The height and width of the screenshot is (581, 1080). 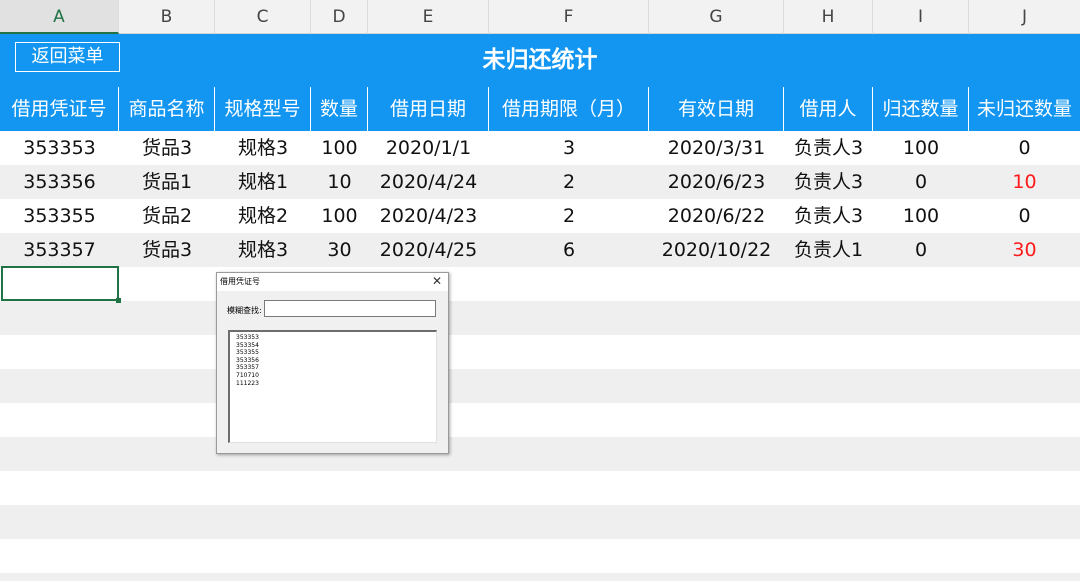 I want to click on cell-valid-date: 2020/10/22, so click(x=716, y=250).